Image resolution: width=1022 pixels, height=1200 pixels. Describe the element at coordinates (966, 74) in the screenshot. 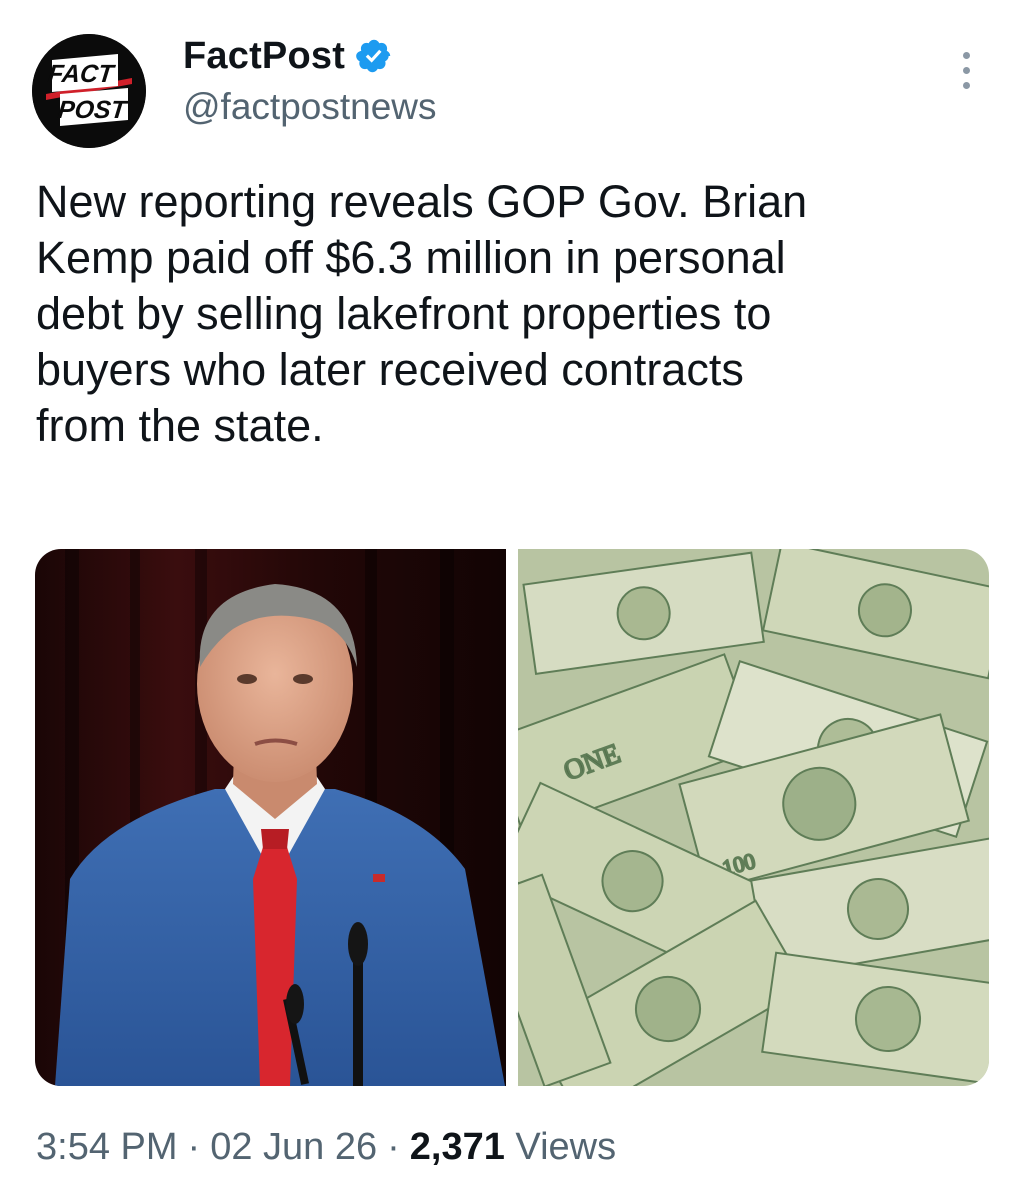

I see `more-options-icon` at that location.